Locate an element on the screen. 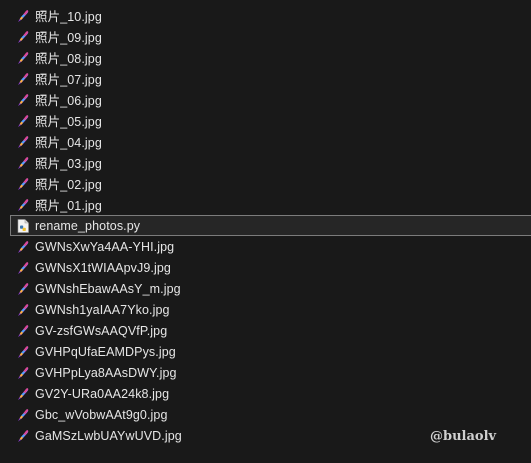 Image resolution: width=531 pixels, height=463 pixels. file-row: 照片_09.jpg is located at coordinates (265, 36).